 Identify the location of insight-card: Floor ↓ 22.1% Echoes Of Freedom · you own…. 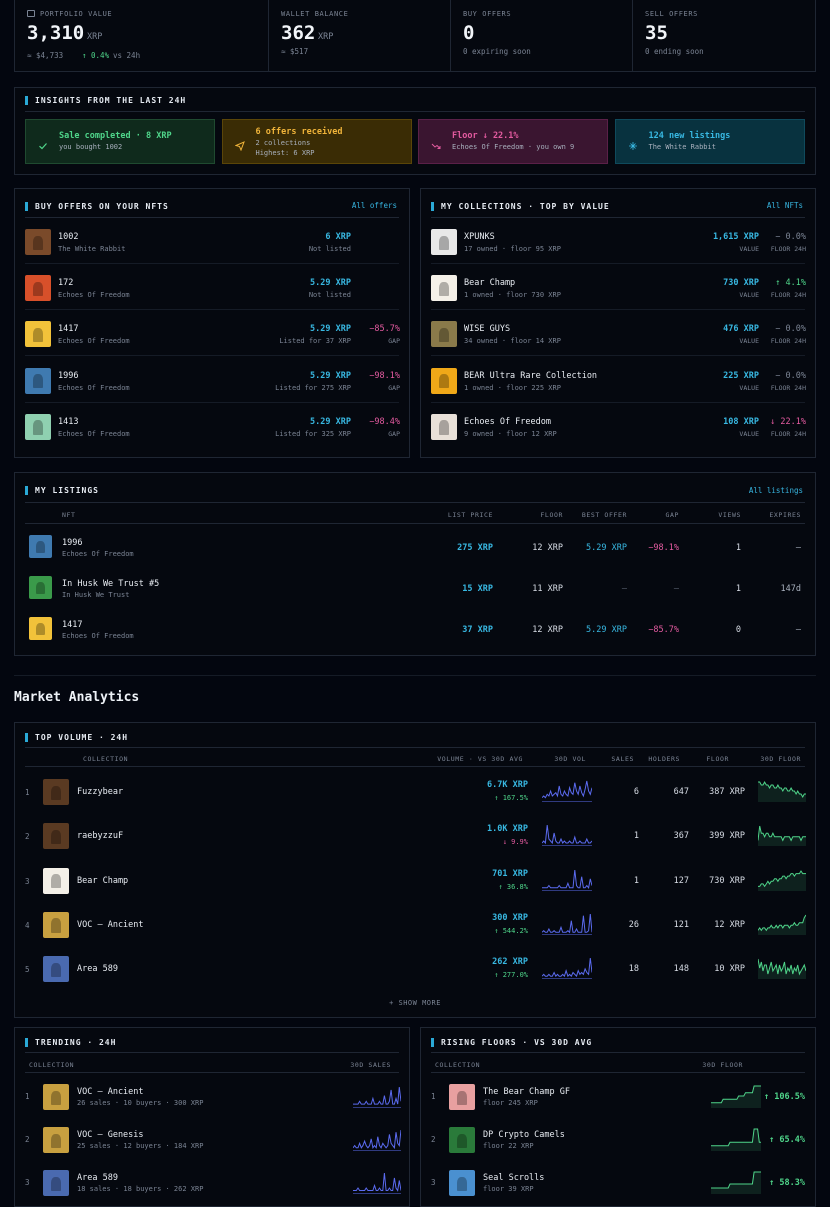
(513, 141).